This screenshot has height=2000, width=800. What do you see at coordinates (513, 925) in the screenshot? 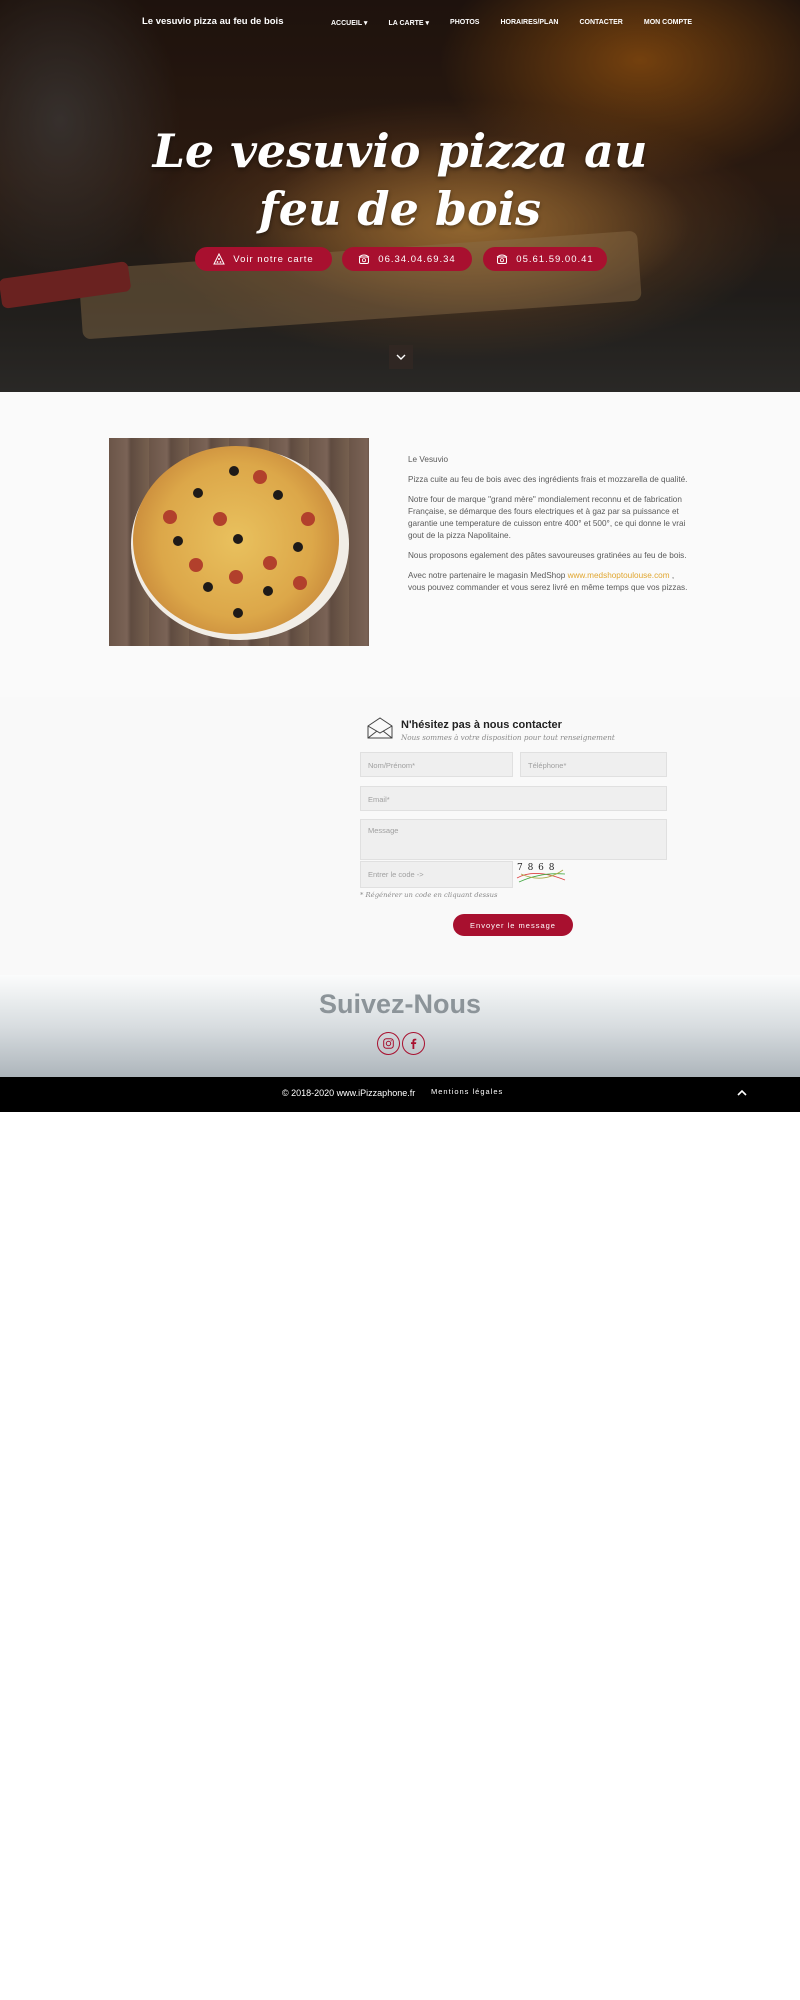
I see `send-button: Envoyer le message` at bounding box center [513, 925].